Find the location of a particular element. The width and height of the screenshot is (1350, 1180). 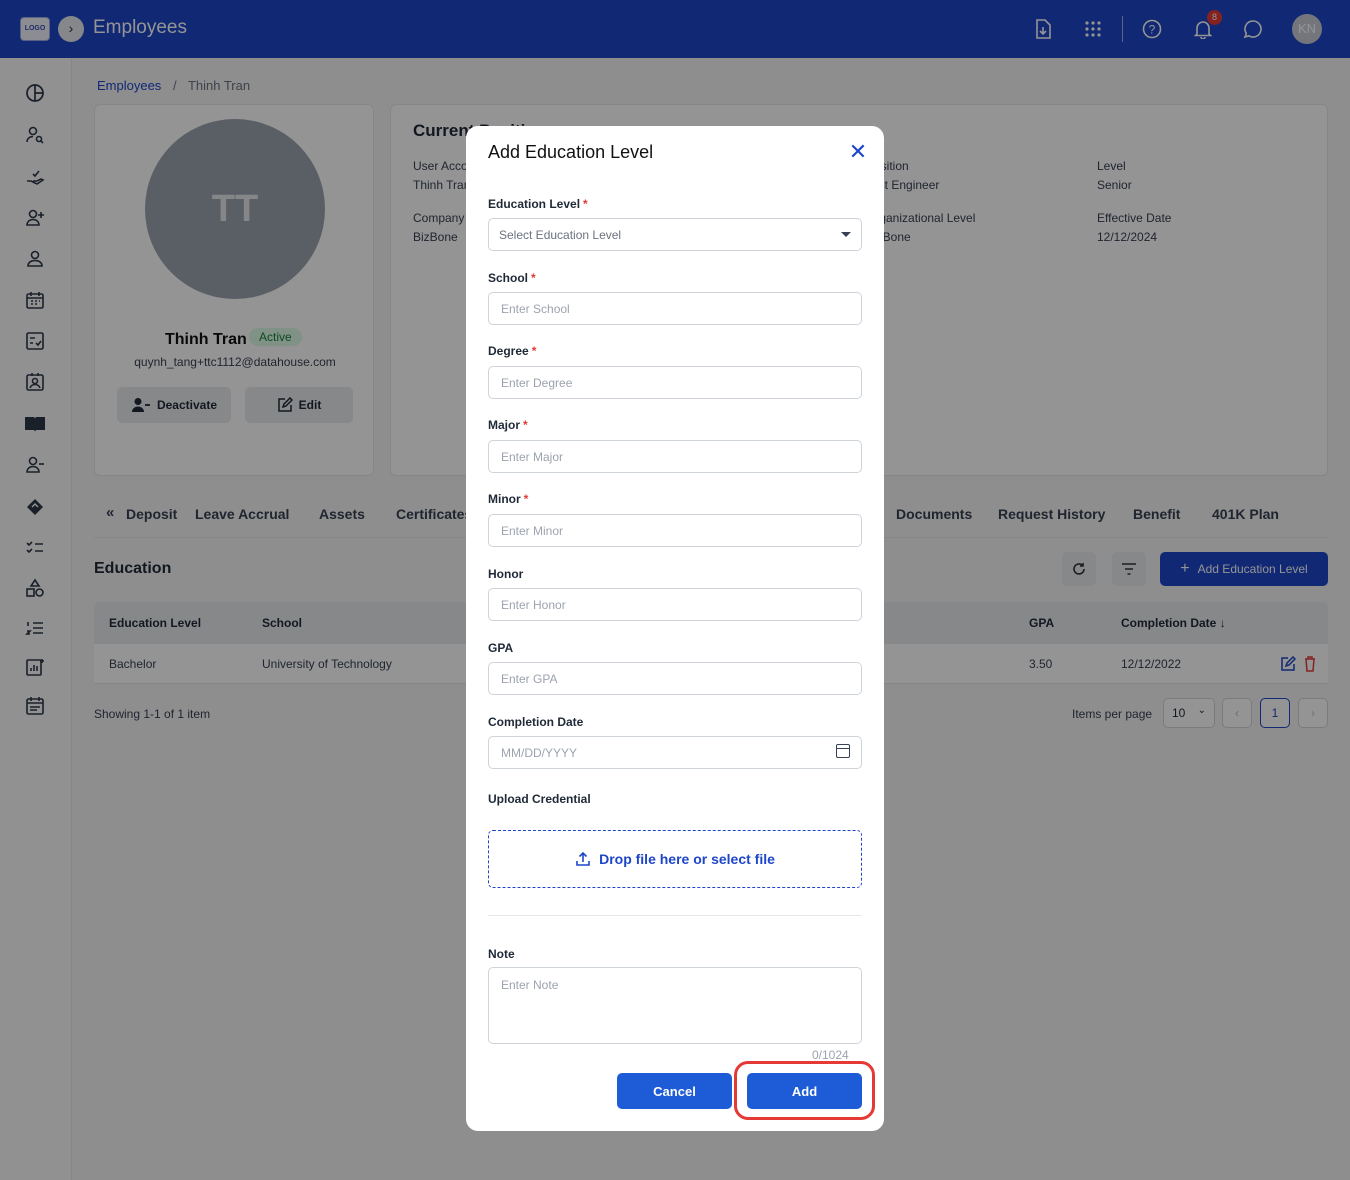

major-label: Major * is located at coordinates (508, 425).